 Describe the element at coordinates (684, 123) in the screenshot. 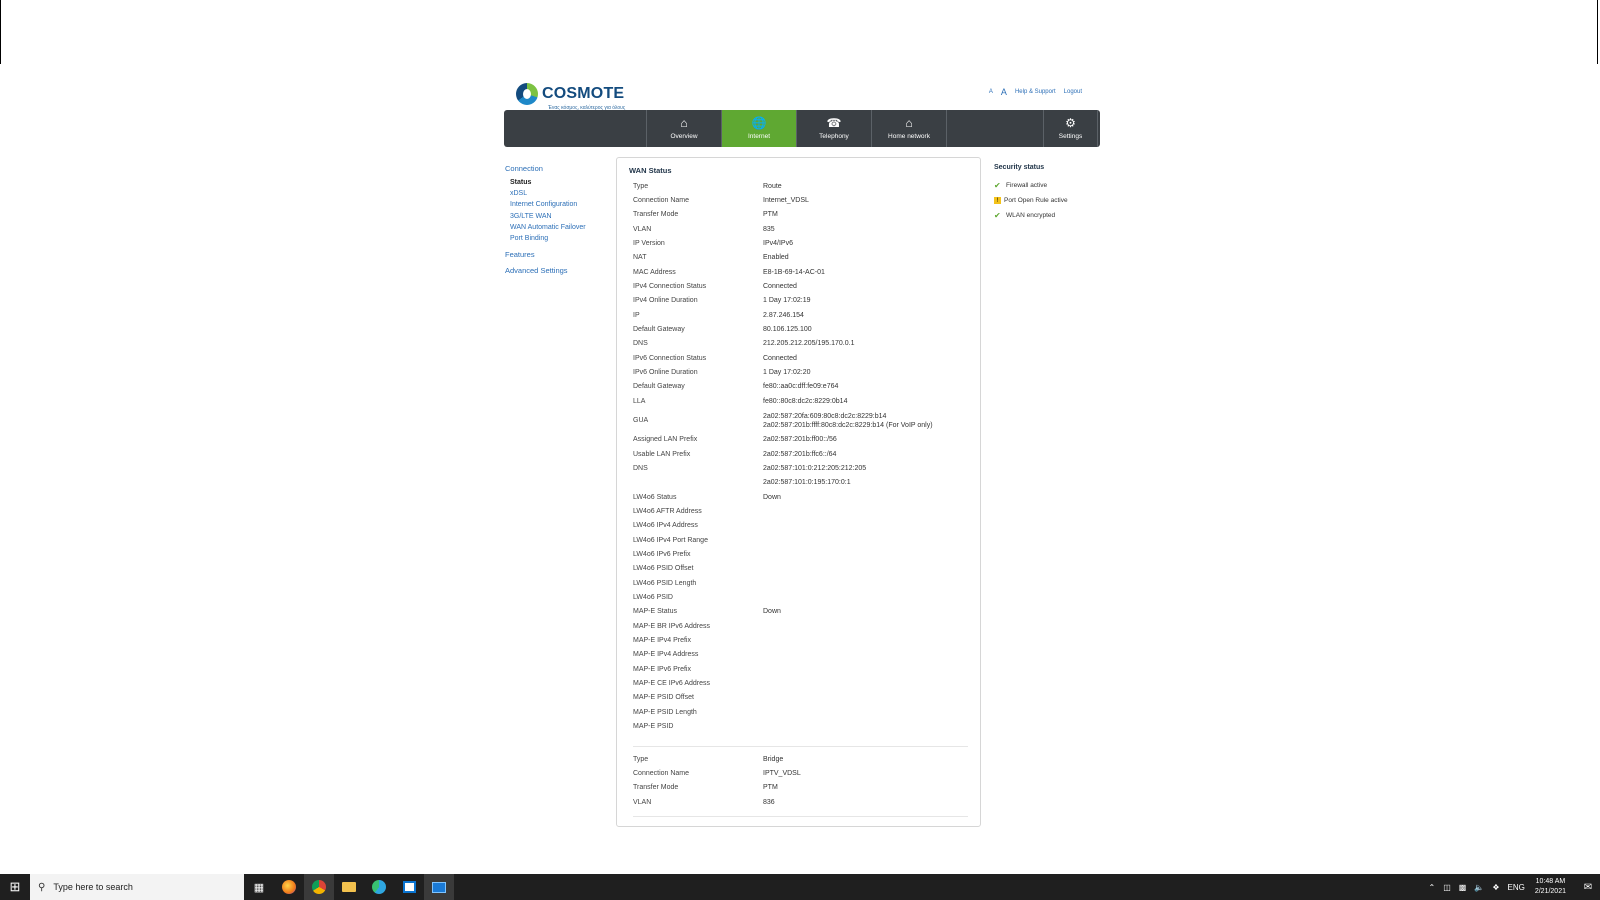

I see `home-icon: ⌂` at that location.